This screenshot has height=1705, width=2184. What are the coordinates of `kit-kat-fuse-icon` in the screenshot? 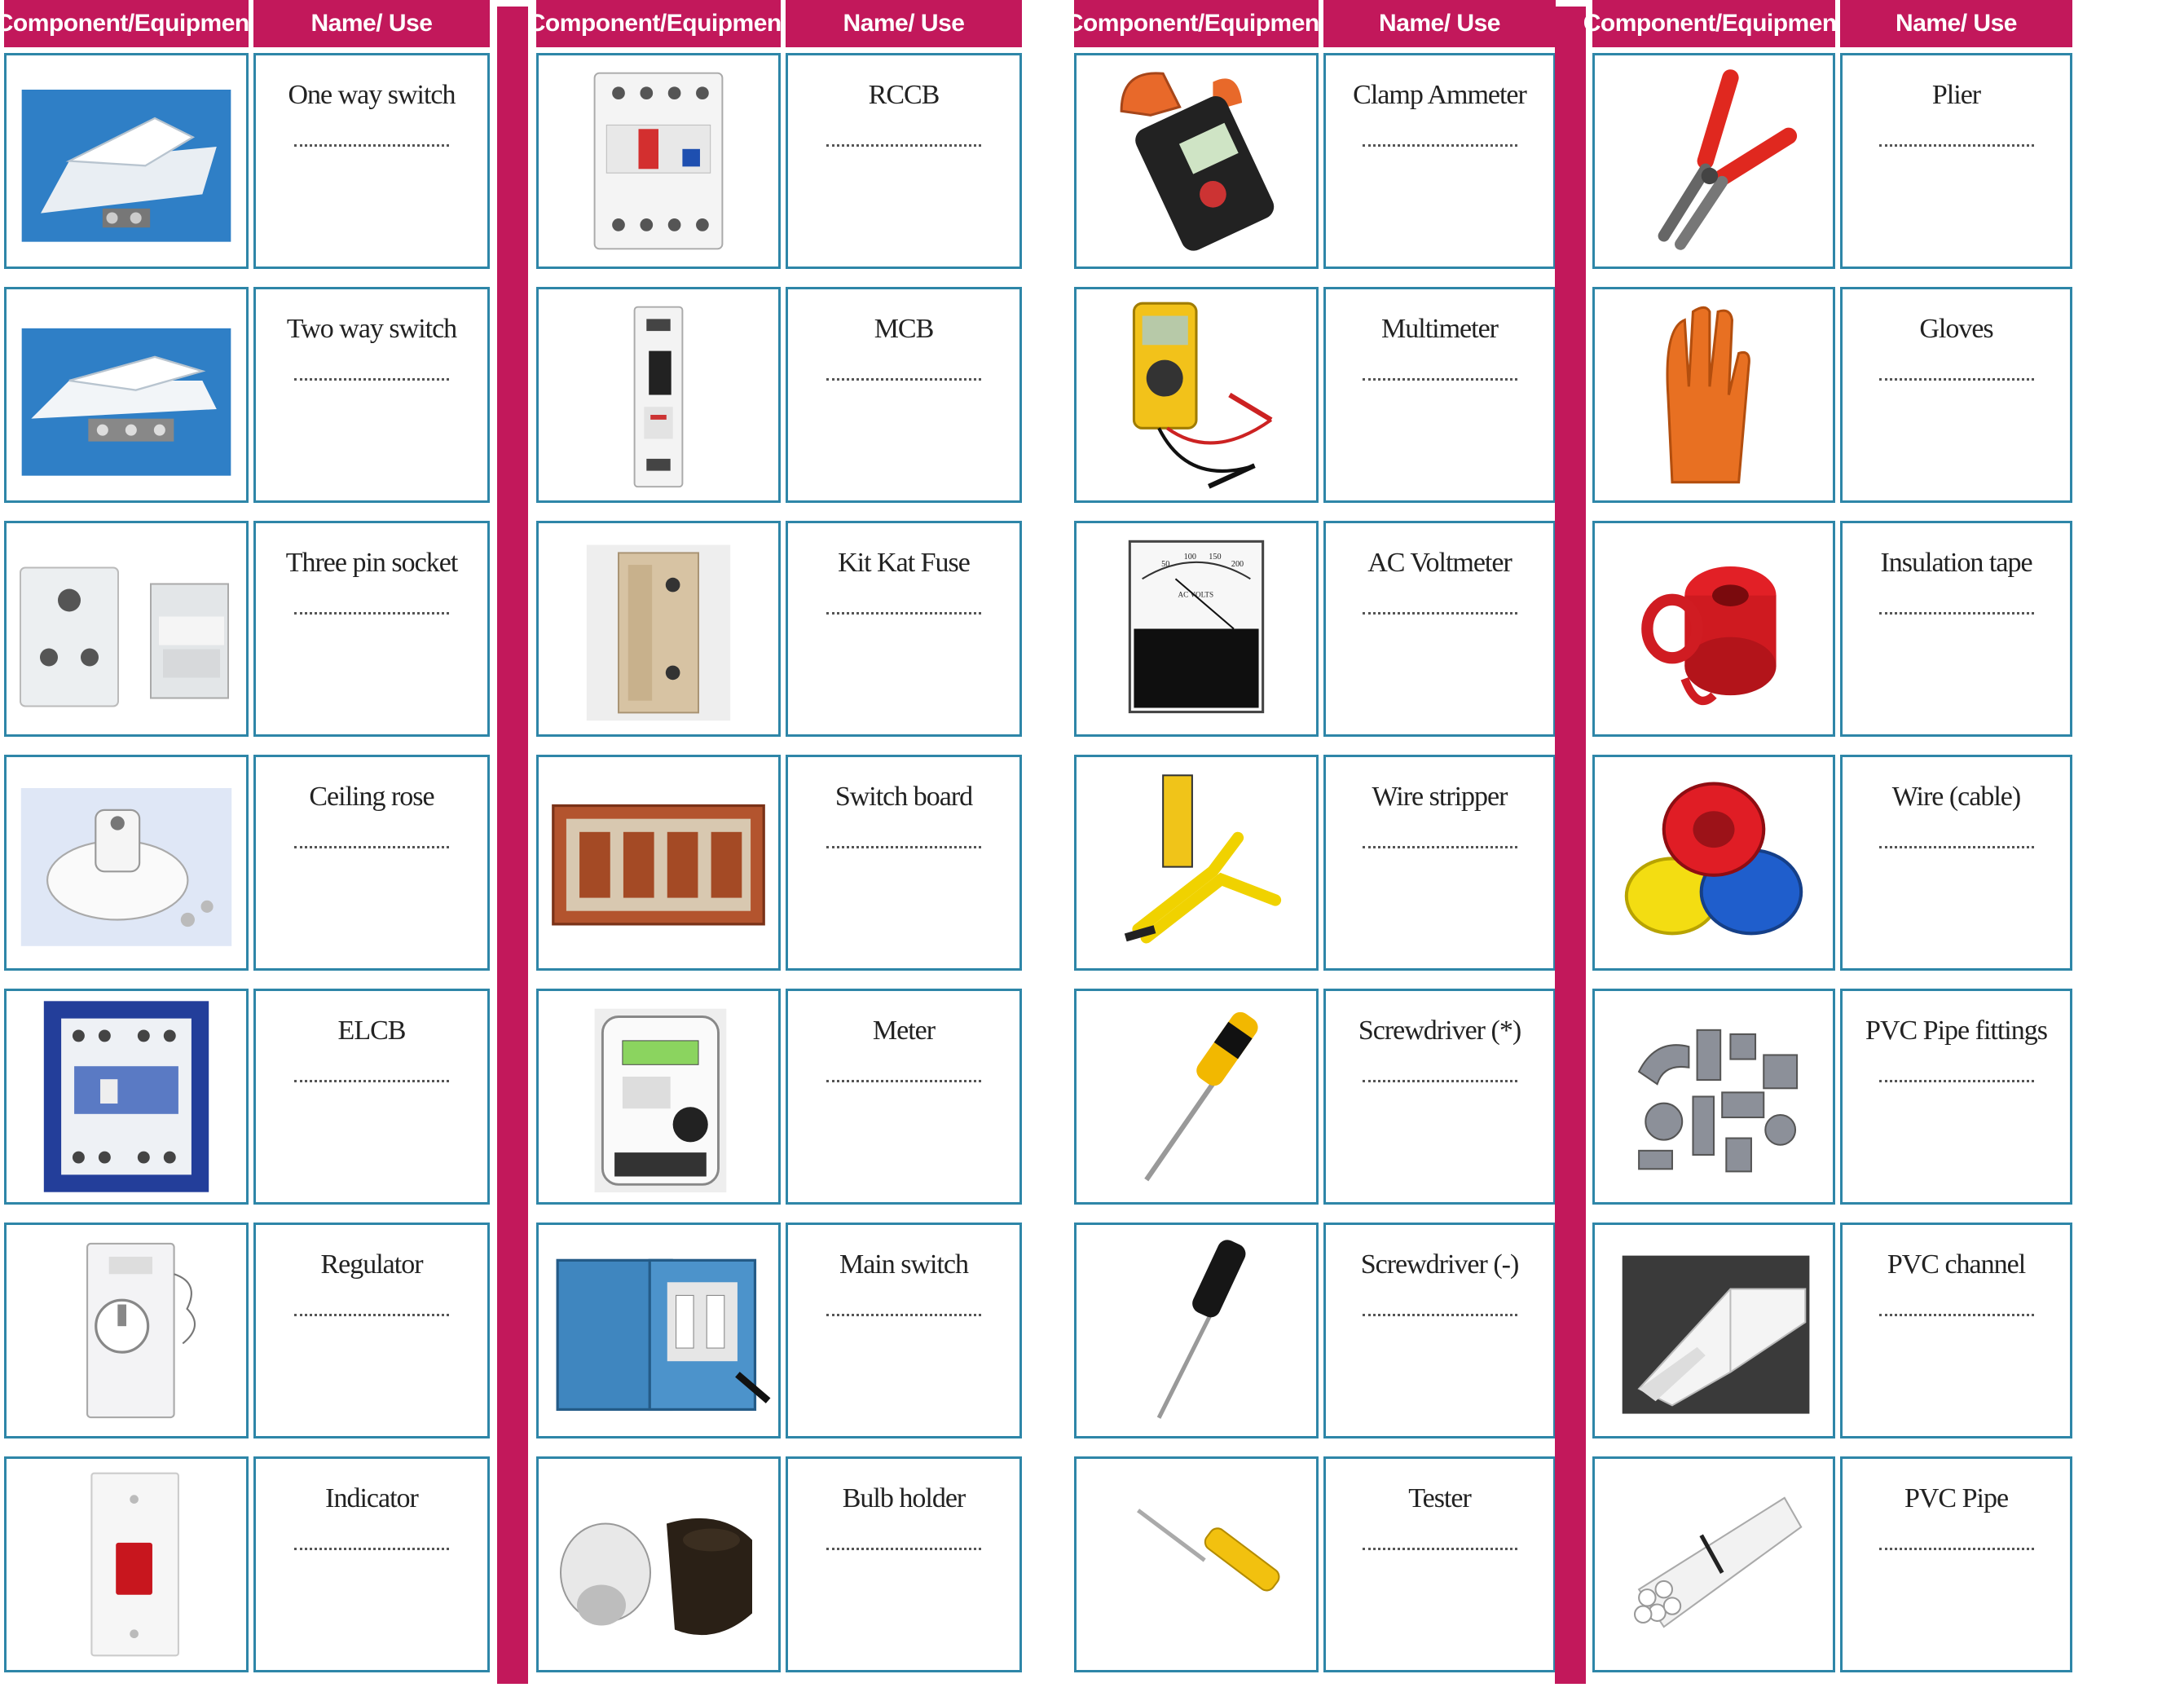 It's located at (658, 632).